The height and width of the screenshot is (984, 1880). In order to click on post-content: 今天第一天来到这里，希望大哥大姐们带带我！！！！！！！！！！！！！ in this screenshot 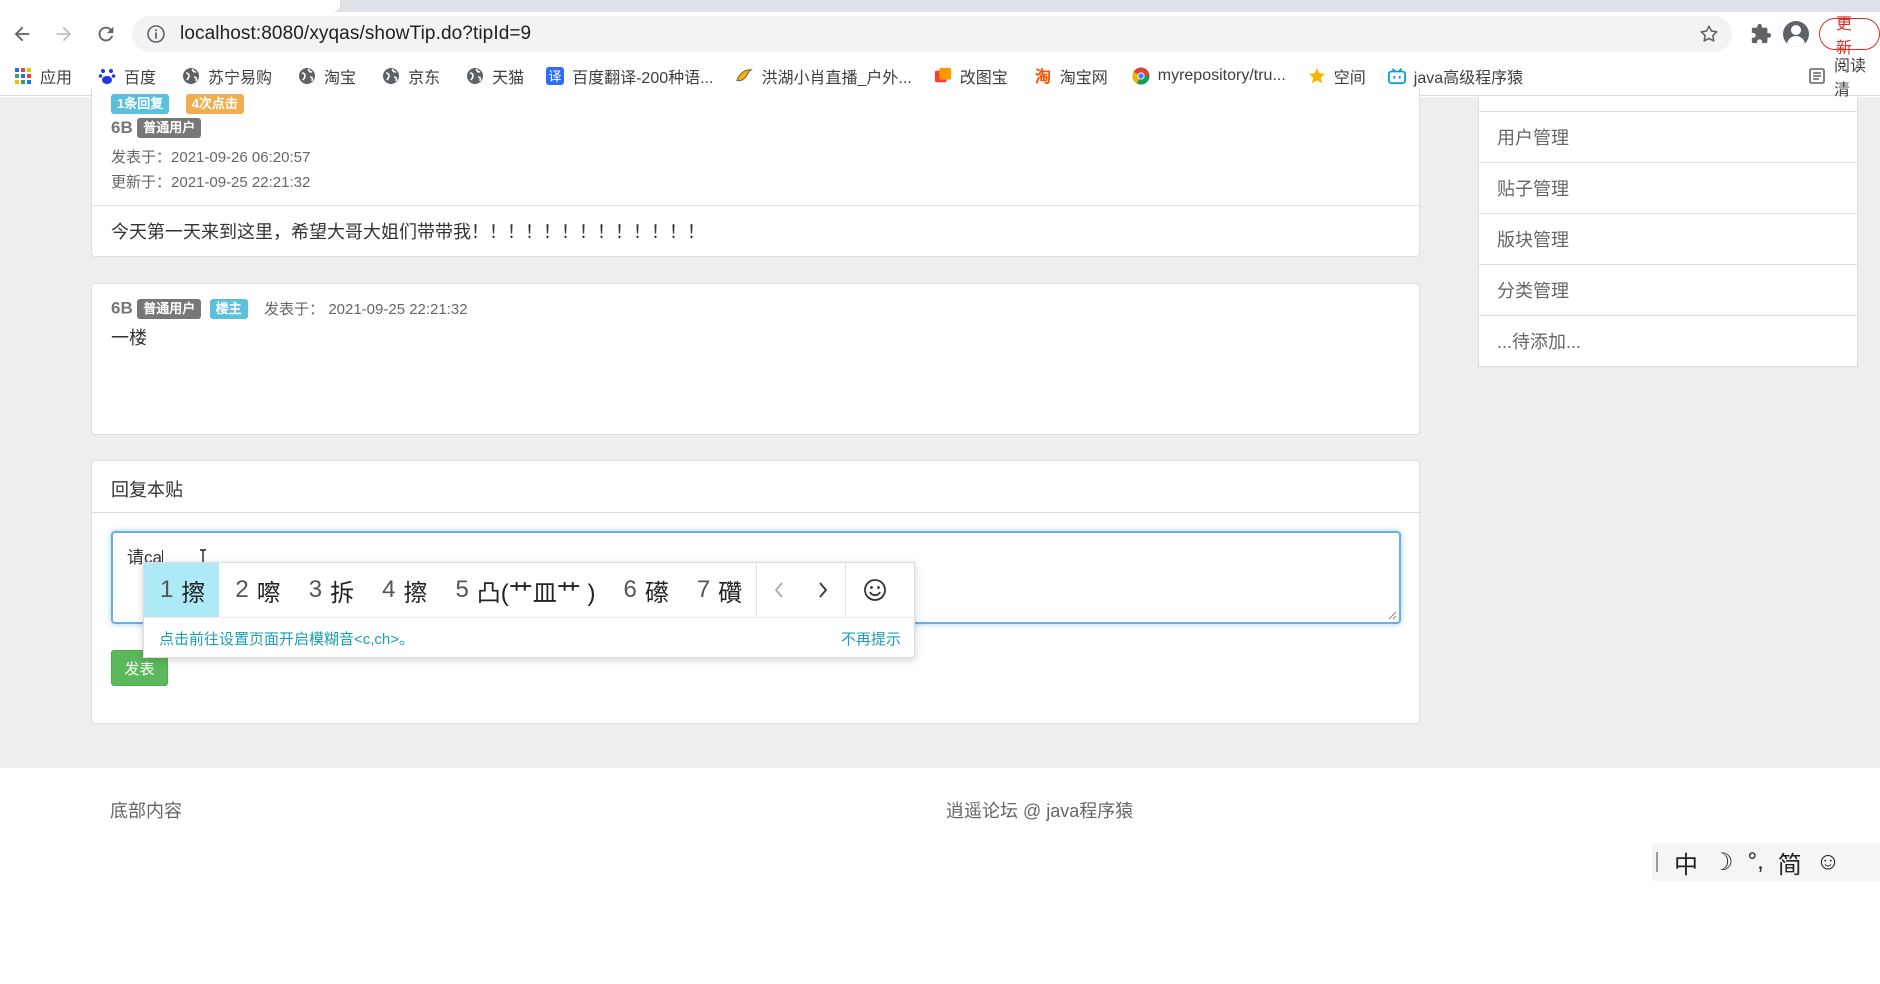, I will do `click(408, 232)`.